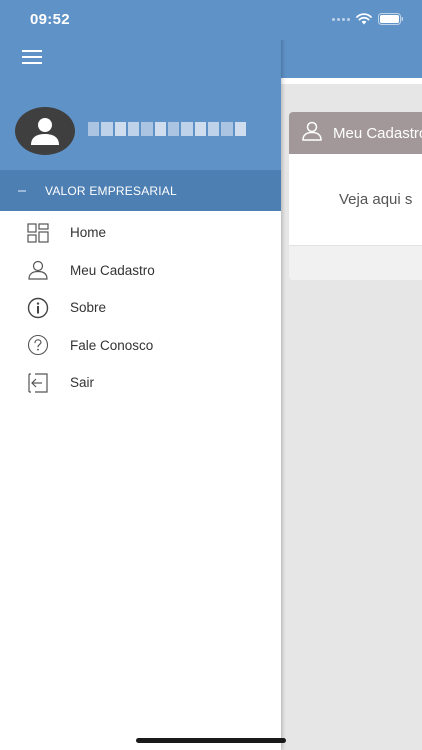  I want to click on profile-card-body: Veja aqui s, so click(355, 200).